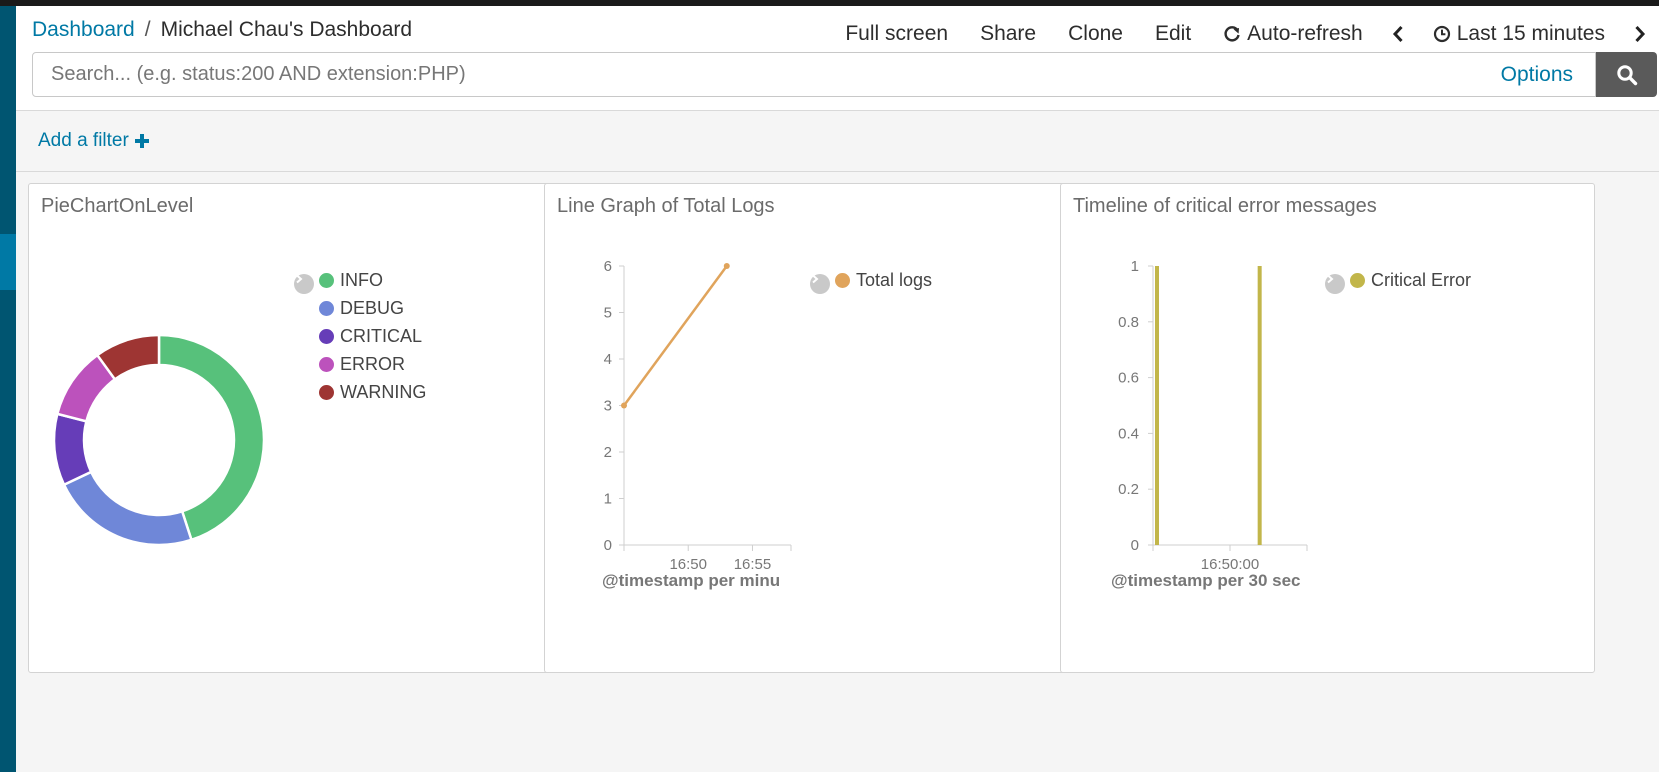 The image size is (1659, 772). I want to click on legend-item: ERROR, so click(372, 364).